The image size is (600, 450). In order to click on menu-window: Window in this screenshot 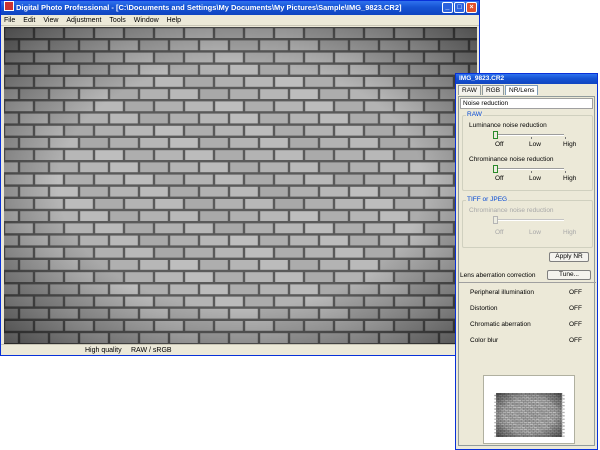, I will do `click(146, 20)`.